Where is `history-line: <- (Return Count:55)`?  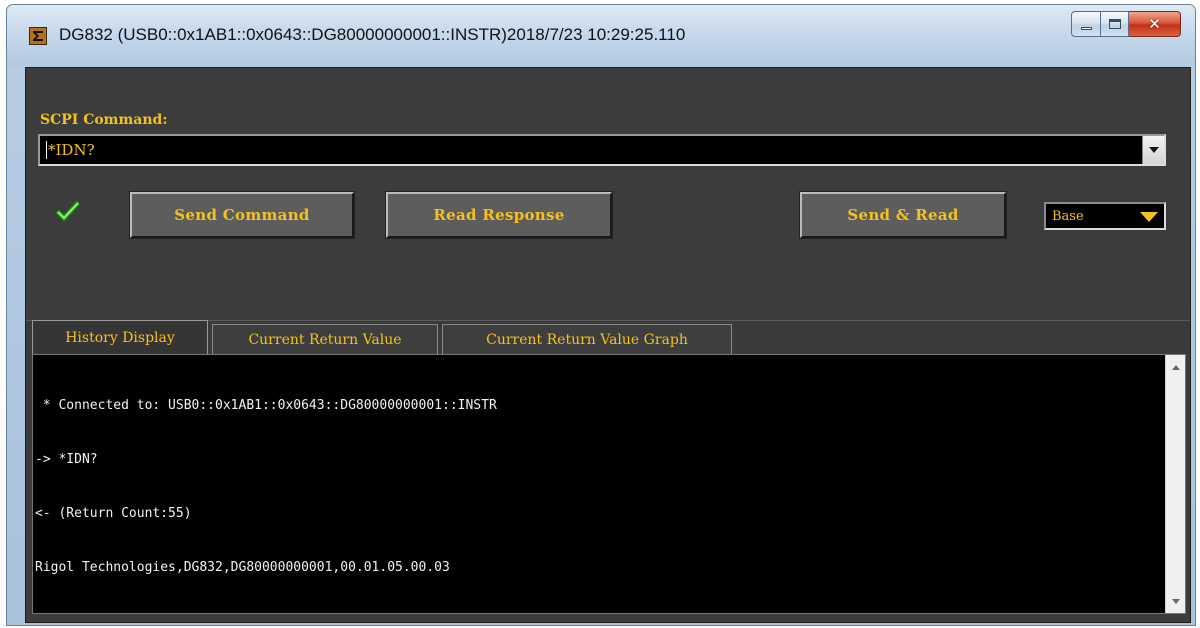
history-line: <- (Return Count:55) is located at coordinates (113, 513).